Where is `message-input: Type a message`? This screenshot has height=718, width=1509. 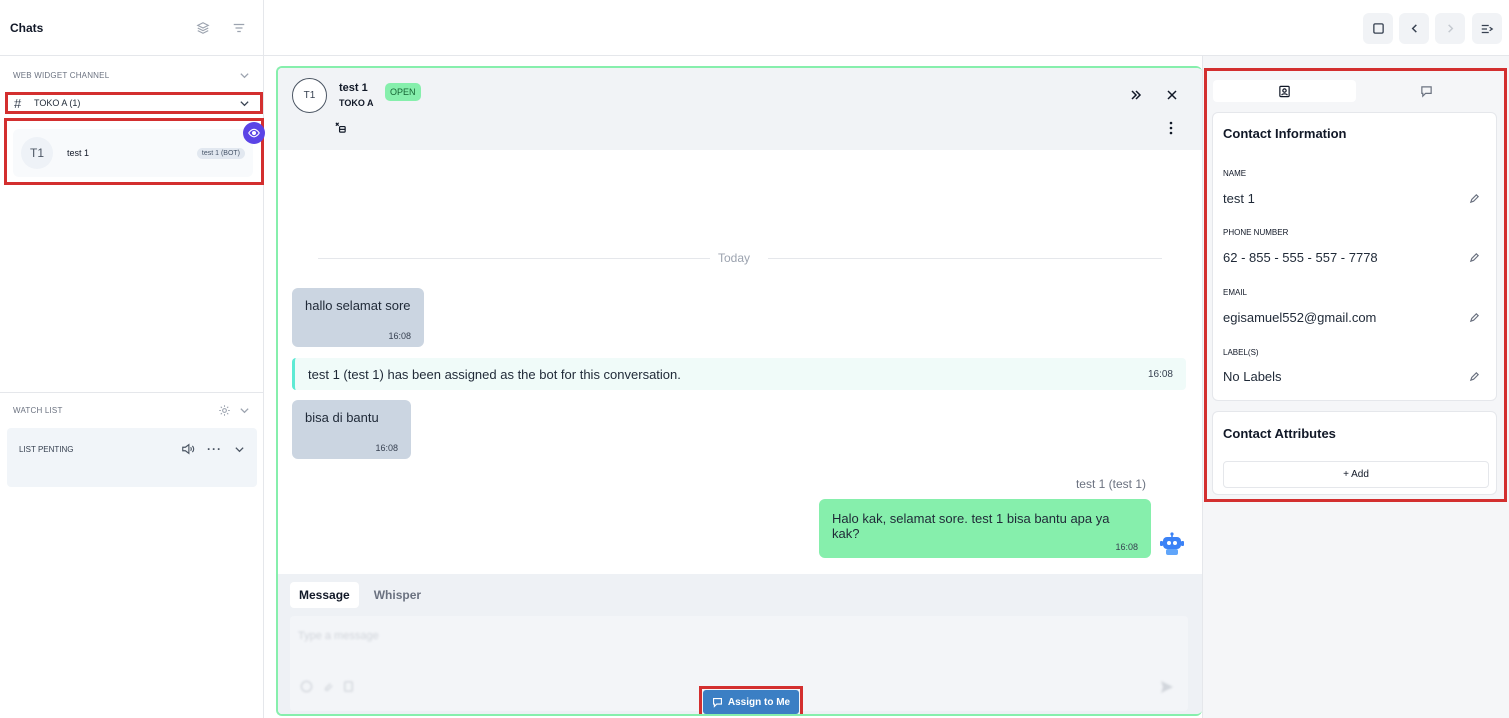
message-input: Type a message is located at coordinates (338, 636).